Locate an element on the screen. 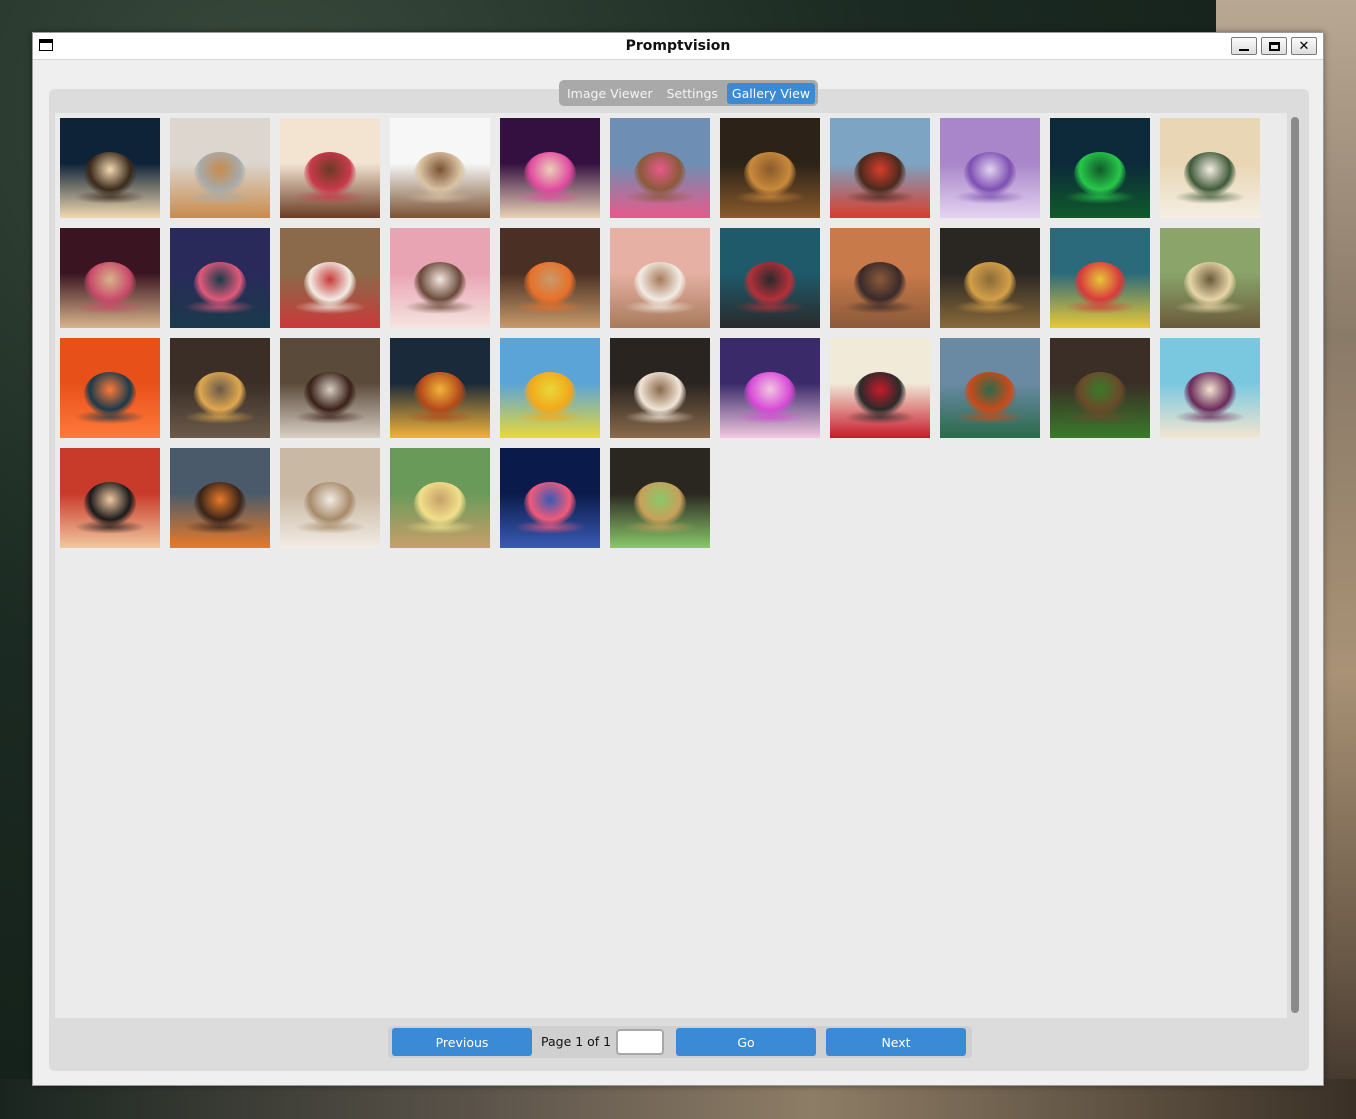  page-number-input is located at coordinates (640, 1042).